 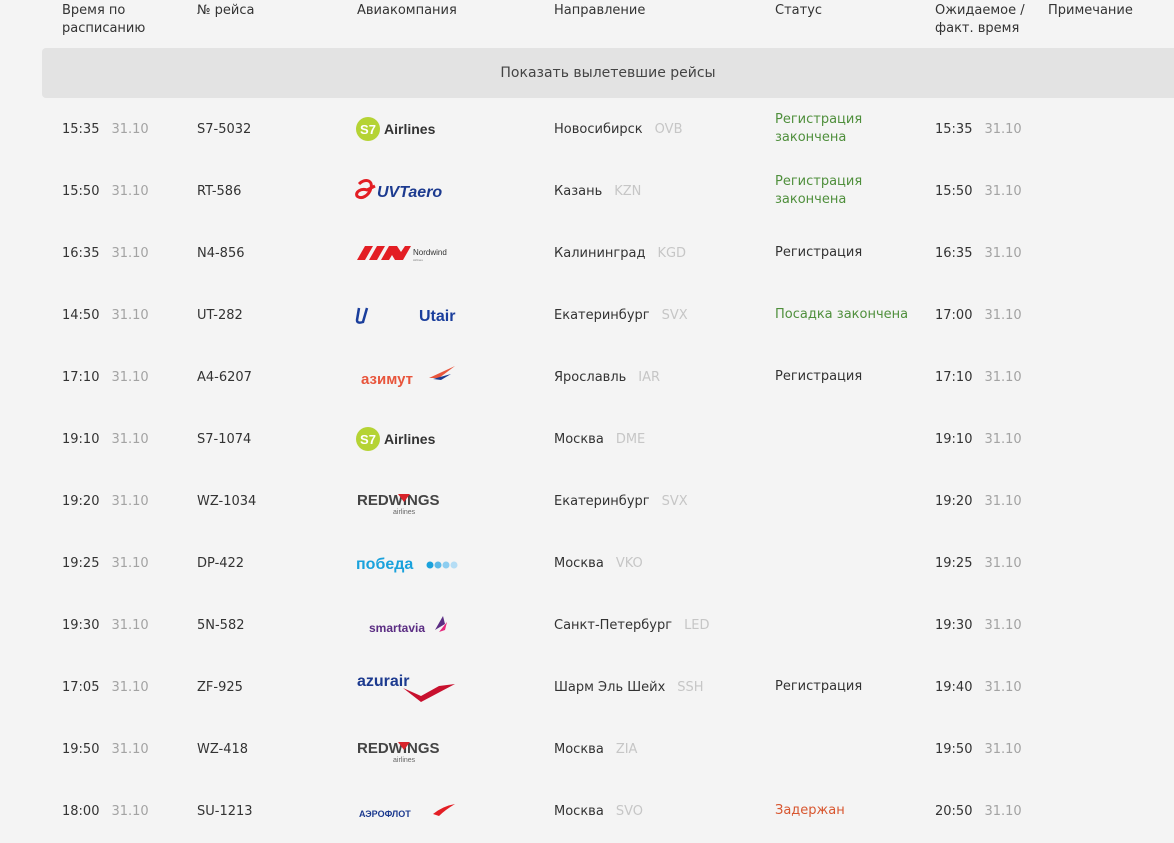 I want to click on destination-code: SVX, so click(x=674, y=501).